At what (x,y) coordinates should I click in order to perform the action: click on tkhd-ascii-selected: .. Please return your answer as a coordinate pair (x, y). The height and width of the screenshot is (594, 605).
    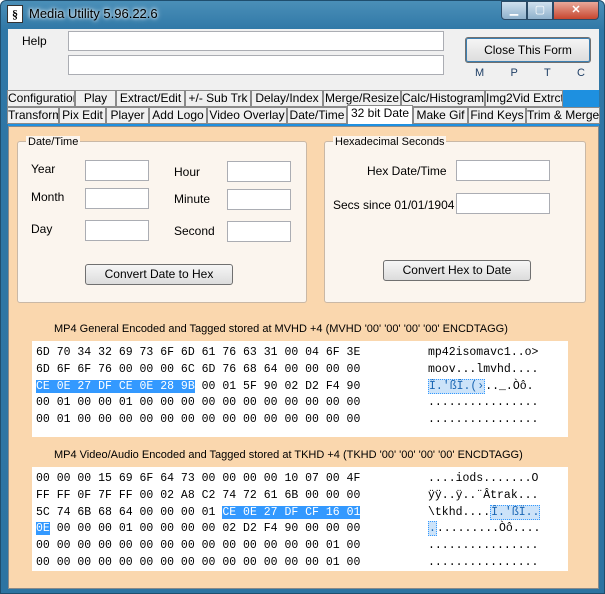
    Looking at the image, I should click on (432, 529).